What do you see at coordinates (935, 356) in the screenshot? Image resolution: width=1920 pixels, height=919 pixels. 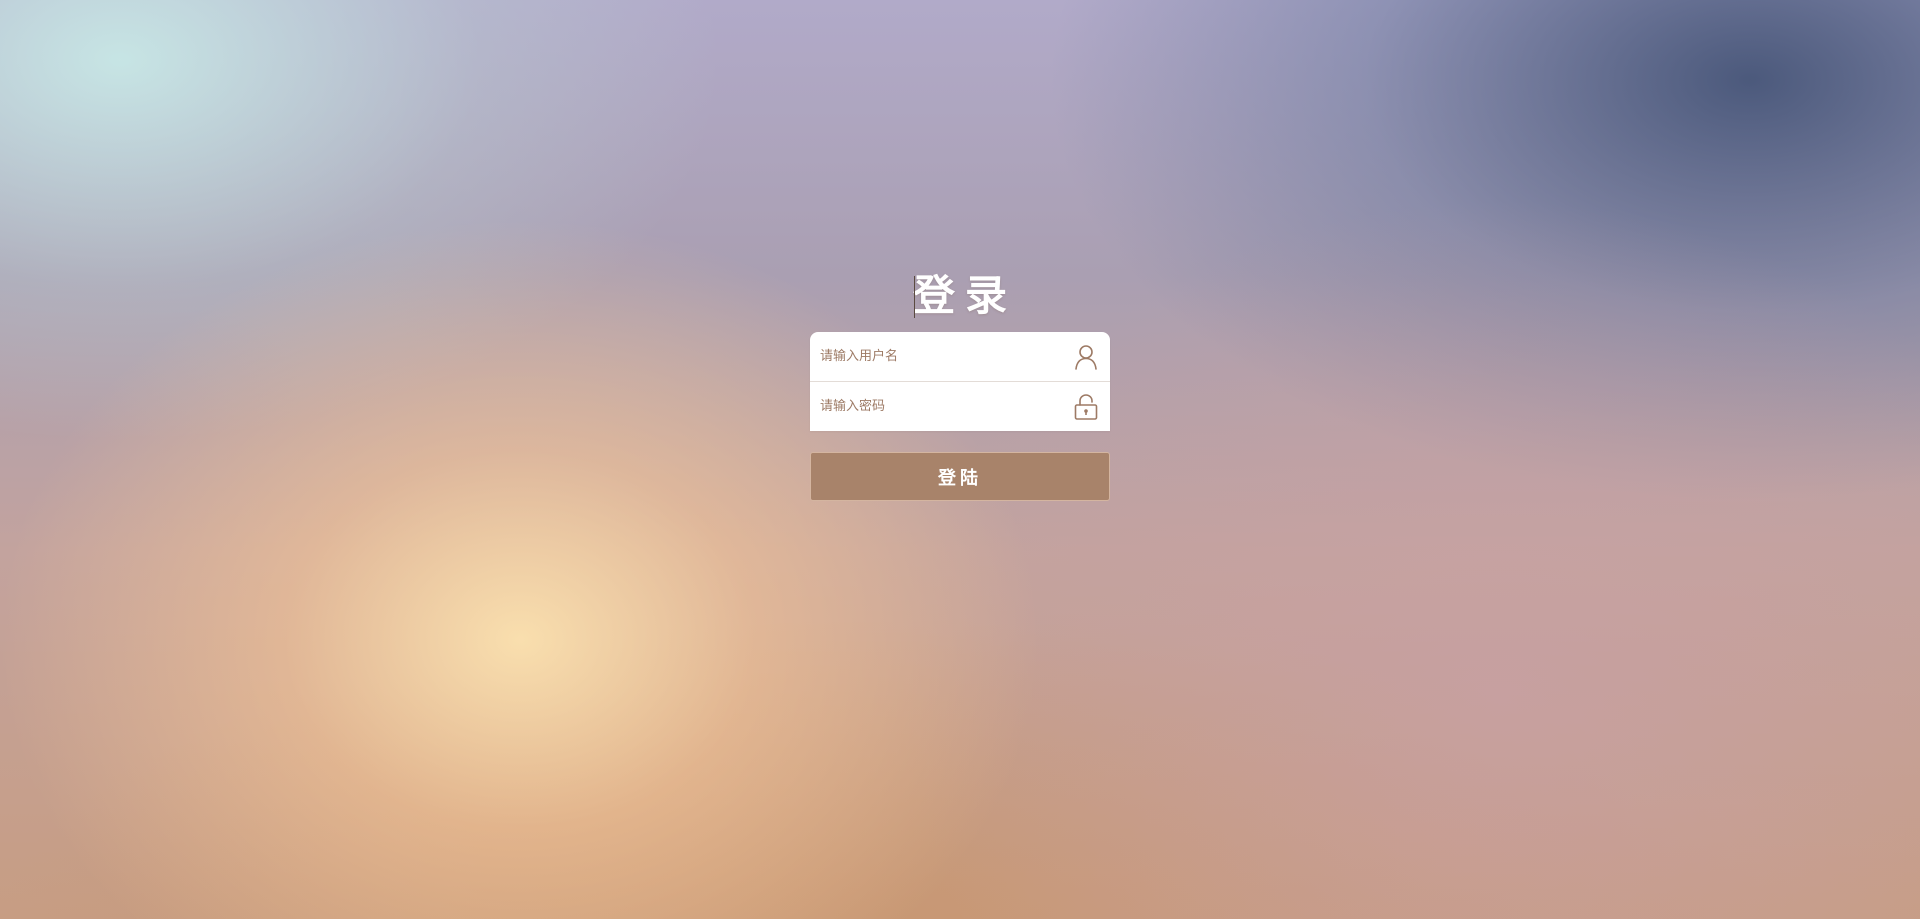 I see `username-input` at bounding box center [935, 356].